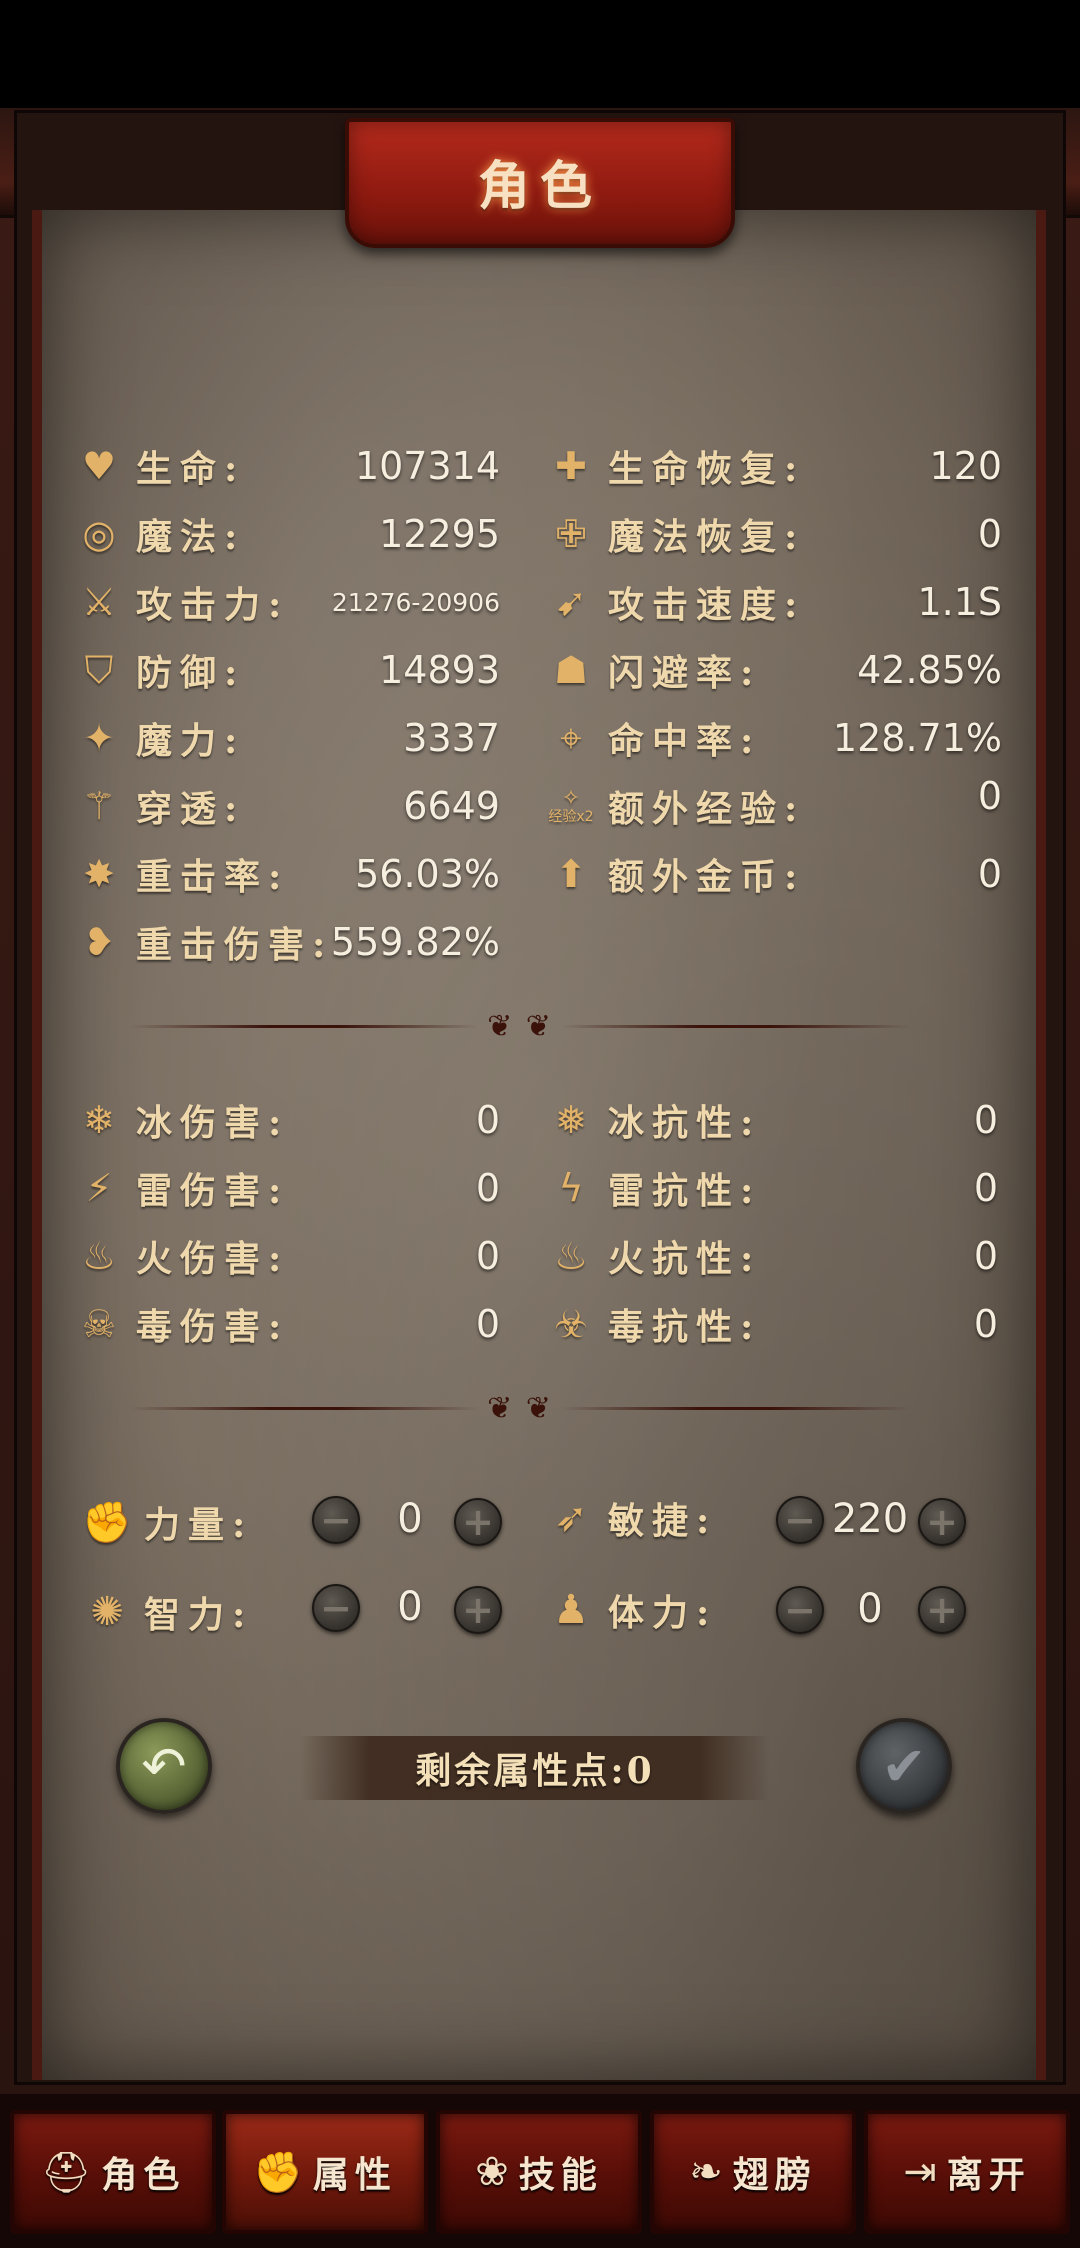 This screenshot has height=2248, width=1080. I want to click on stamina-plus-button: +, so click(942, 1610).